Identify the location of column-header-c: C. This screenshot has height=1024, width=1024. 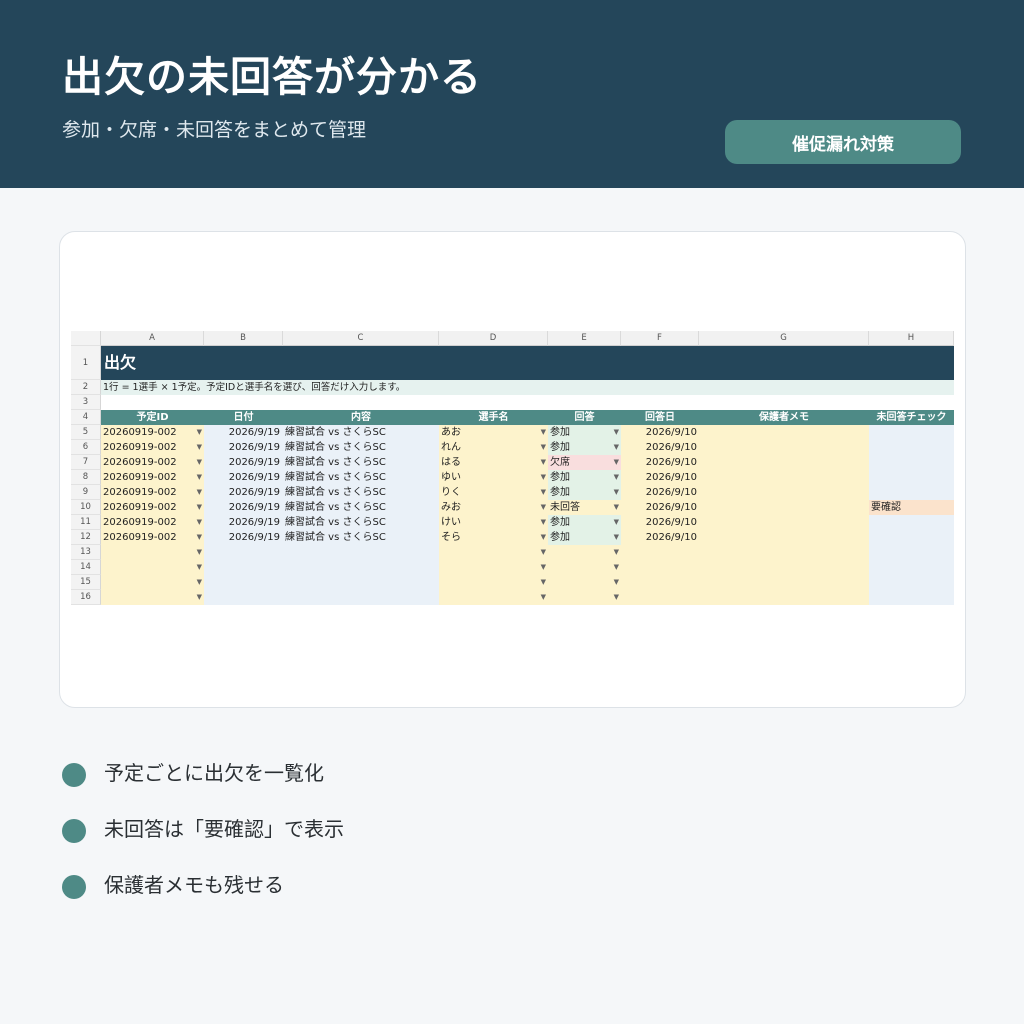
(361, 338).